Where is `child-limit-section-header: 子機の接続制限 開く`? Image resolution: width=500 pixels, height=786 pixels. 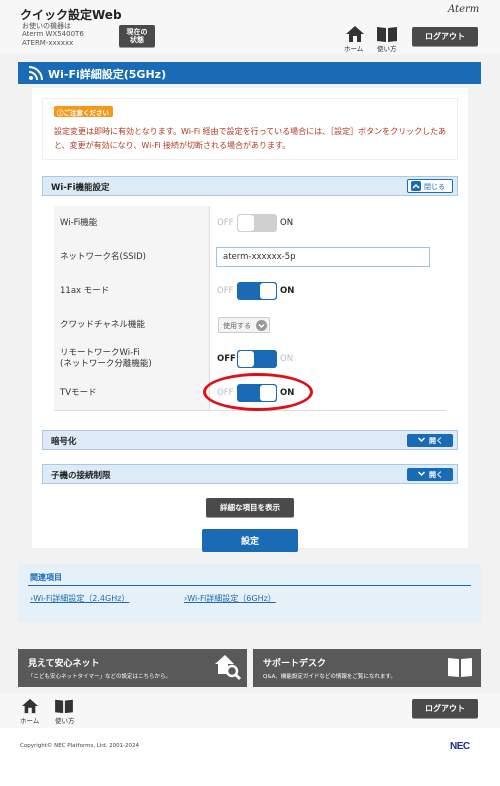 child-limit-section-header: 子機の接続制限 開く is located at coordinates (250, 474).